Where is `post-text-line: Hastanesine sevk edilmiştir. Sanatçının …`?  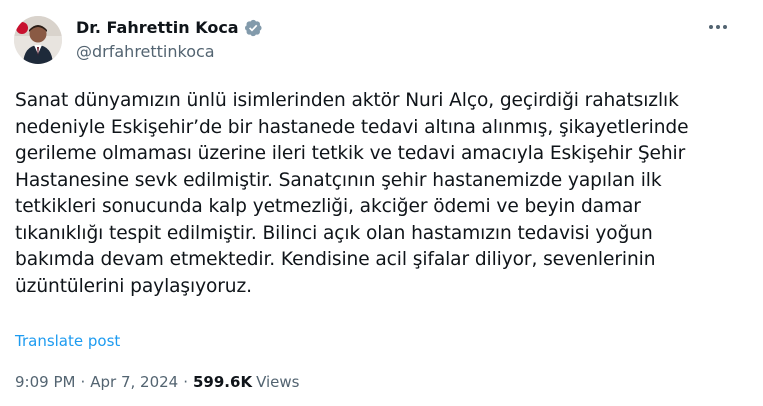 post-text-line: Hastanesine sevk edilmiştir. Sanatçının … is located at coordinates (338, 180).